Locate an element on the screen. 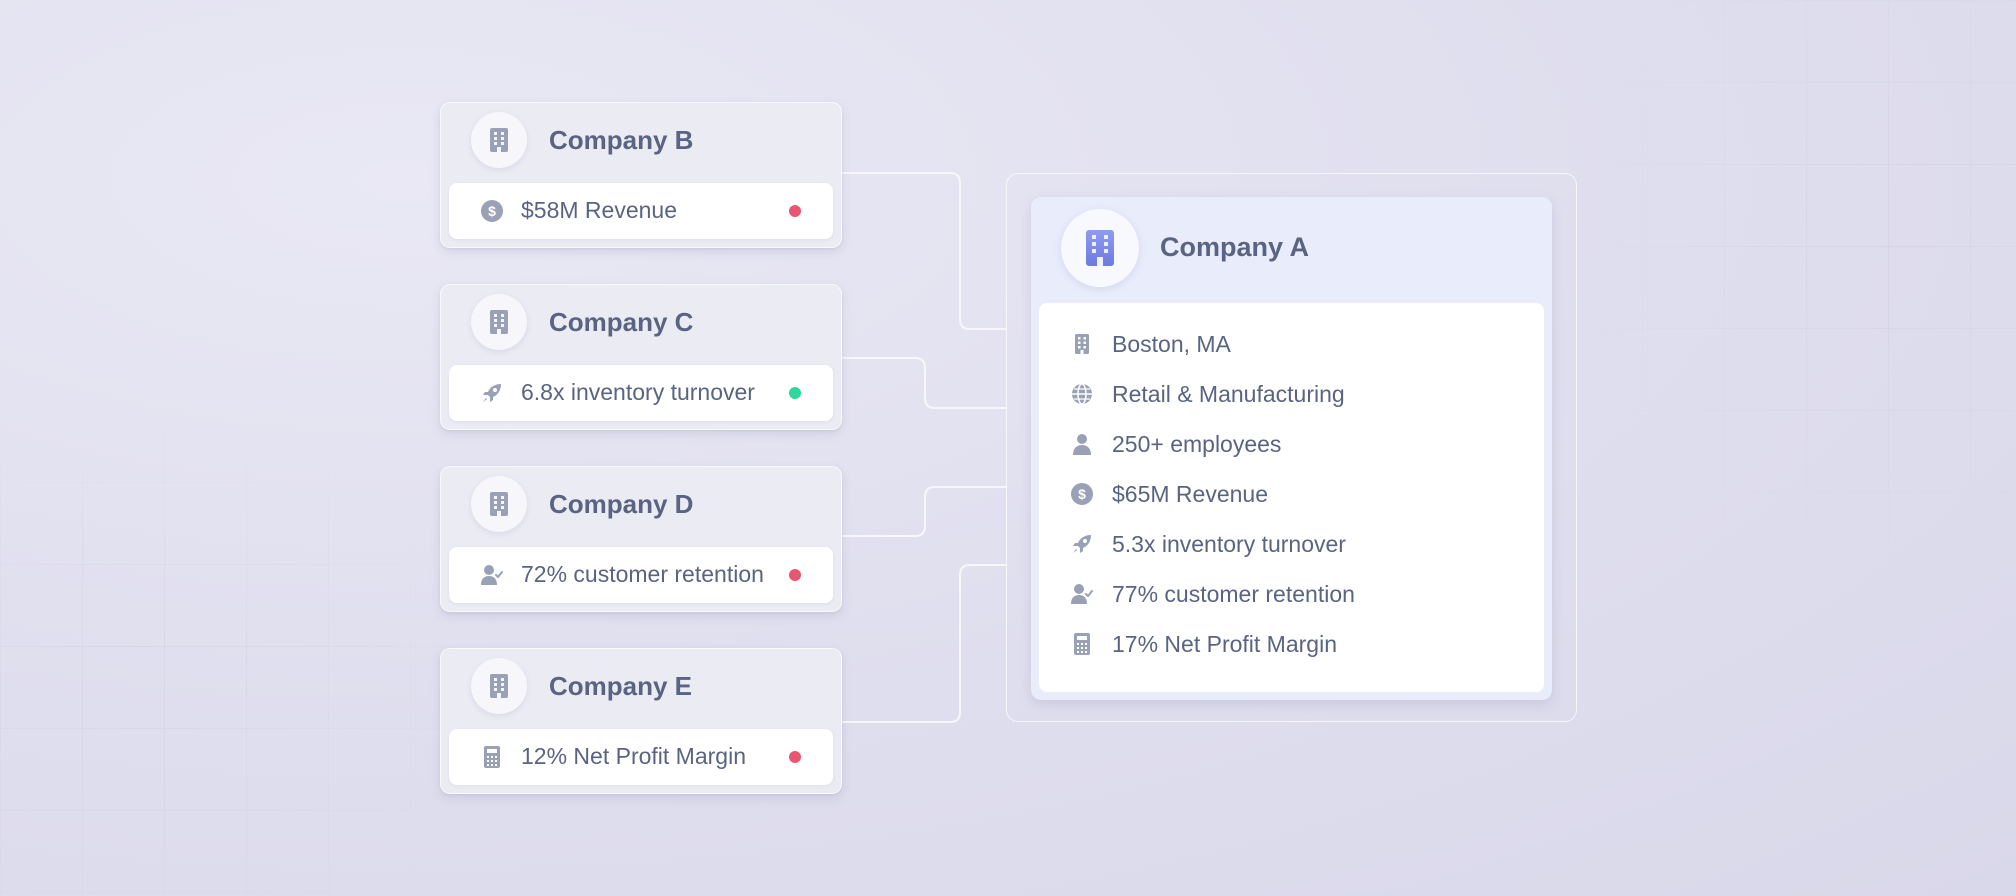 This screenshot has width=2016, height=896. globe-icon is located at coordinates (1082, 394).